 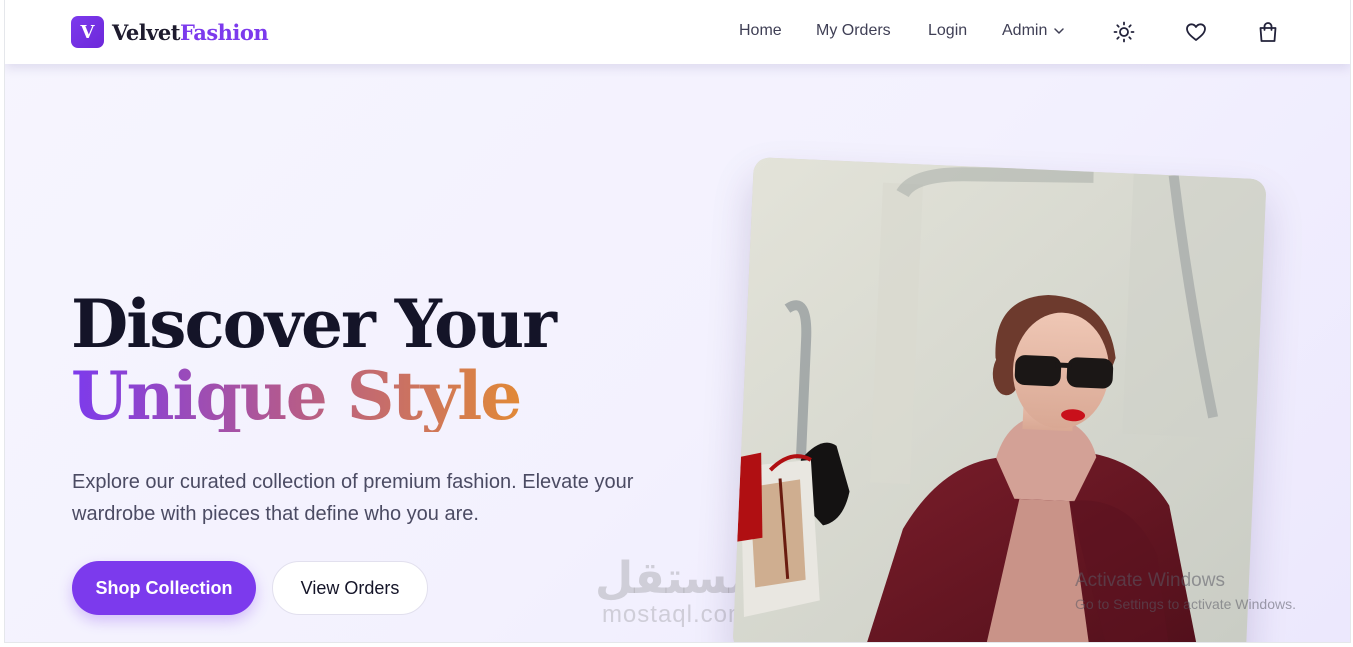 I want to click on view-orders-button: View Orders, so click(x=350, y=588).